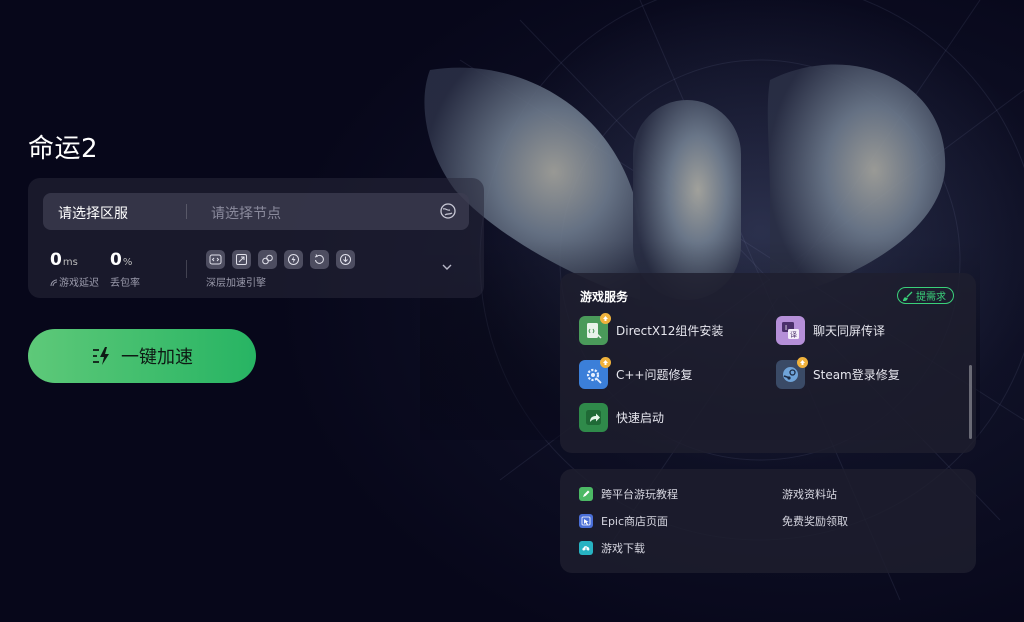  I want to click on service-label: Steam登录修复, so click(856, 375).